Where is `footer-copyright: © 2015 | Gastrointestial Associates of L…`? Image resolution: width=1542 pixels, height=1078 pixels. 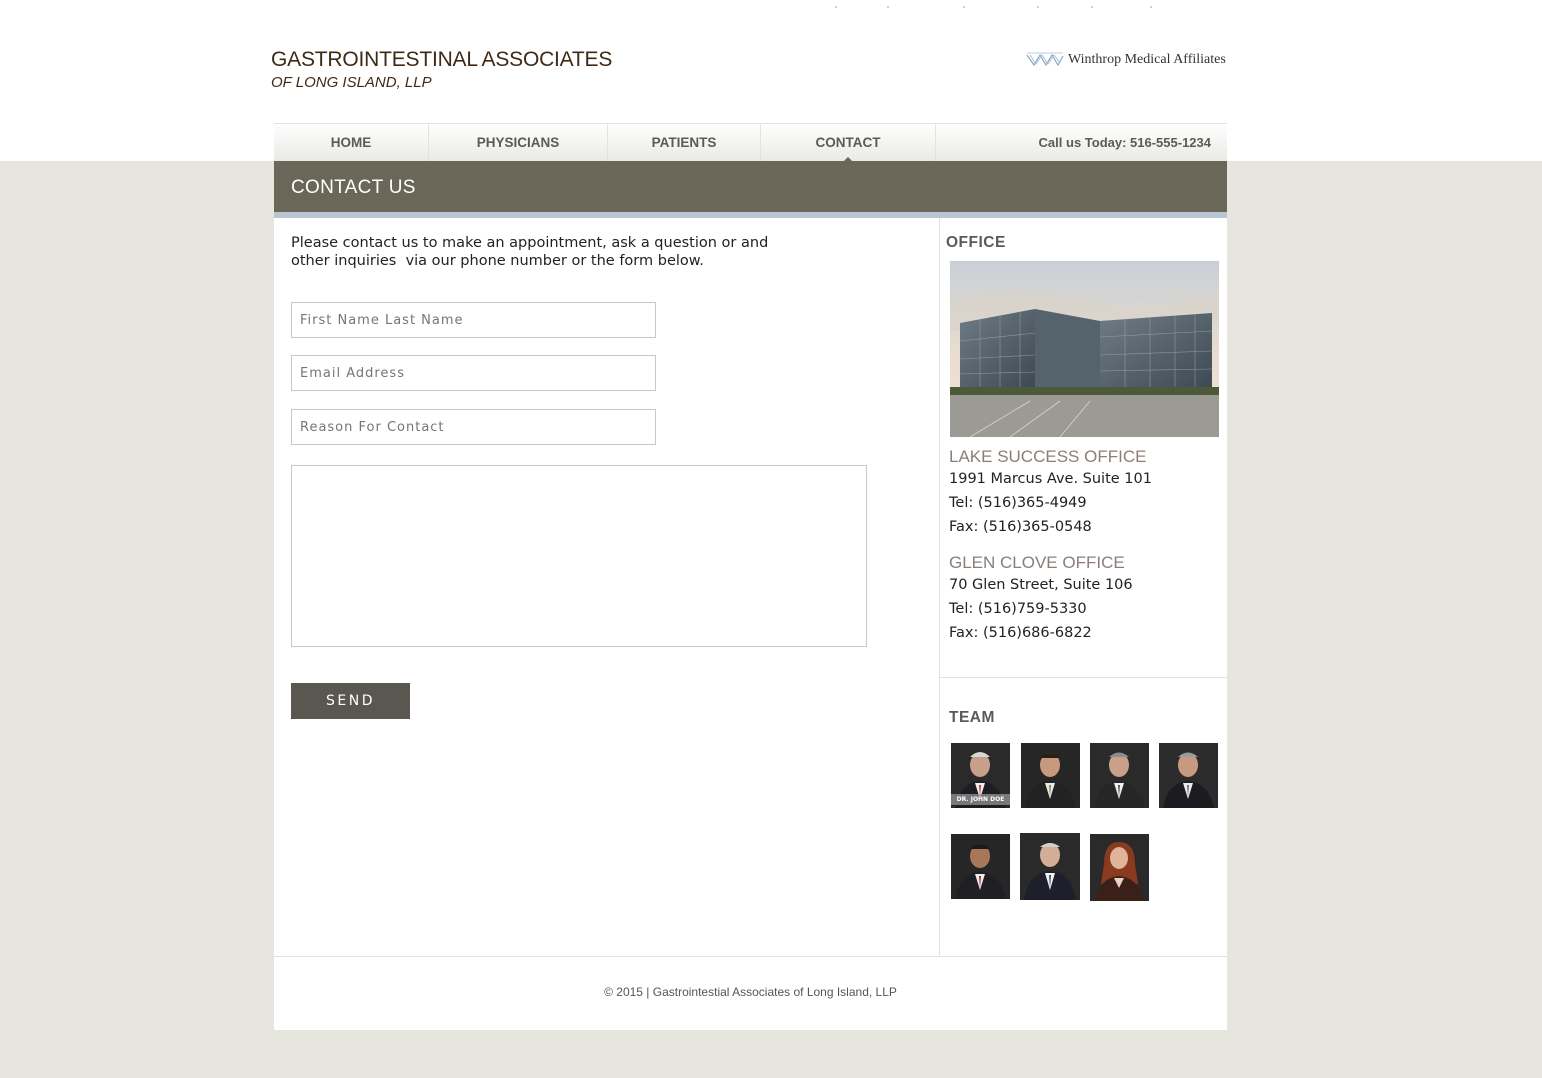 footer-copyright: © 2015 | Gastrointestial Associates of L… is located at coordinates (750, 992).